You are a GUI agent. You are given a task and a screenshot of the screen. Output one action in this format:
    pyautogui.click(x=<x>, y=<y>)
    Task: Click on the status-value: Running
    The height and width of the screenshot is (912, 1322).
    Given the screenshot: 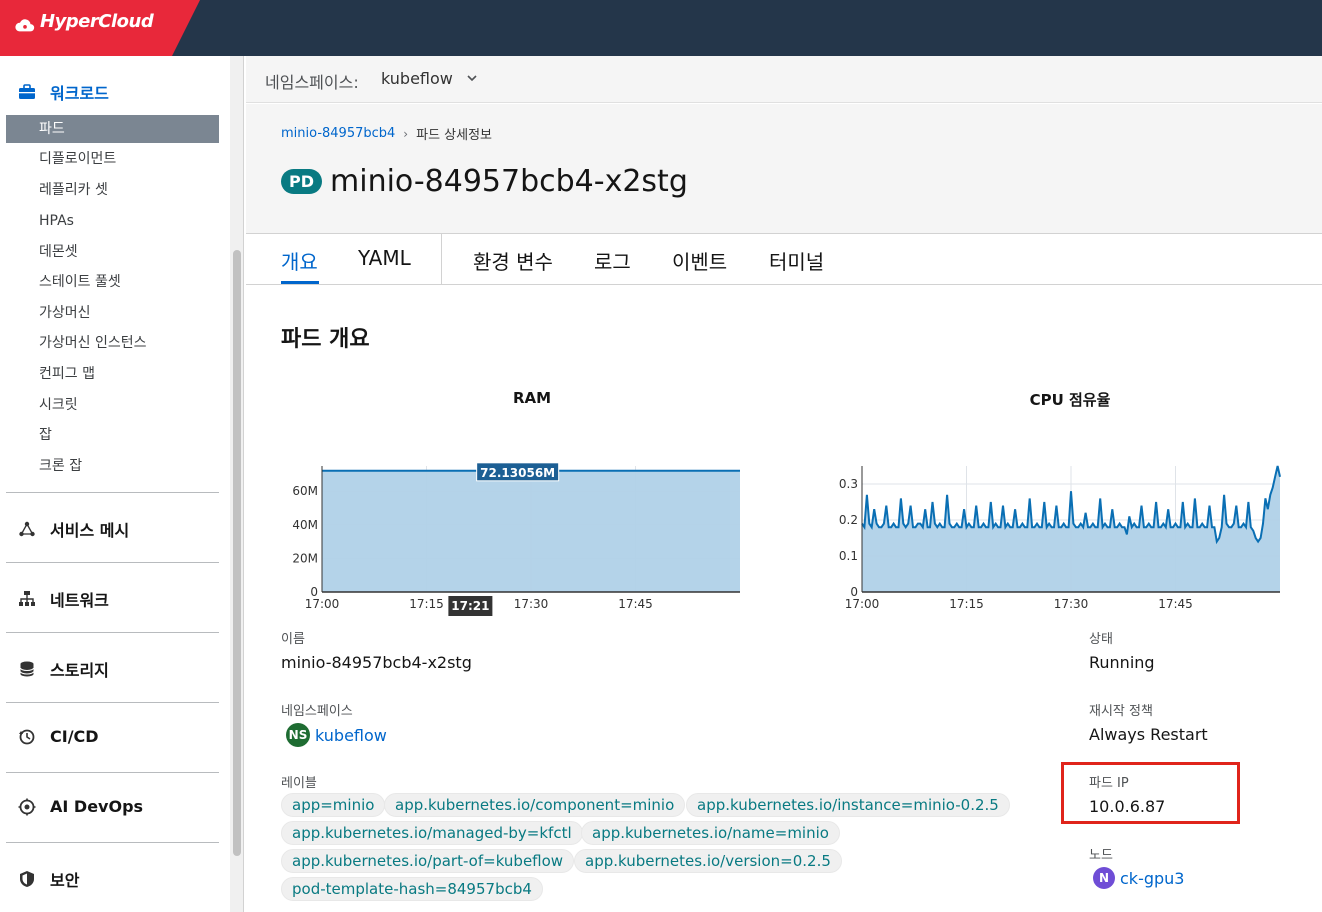 What is the action you would take?
    pyautogui.click(x=1122, y=662)
    